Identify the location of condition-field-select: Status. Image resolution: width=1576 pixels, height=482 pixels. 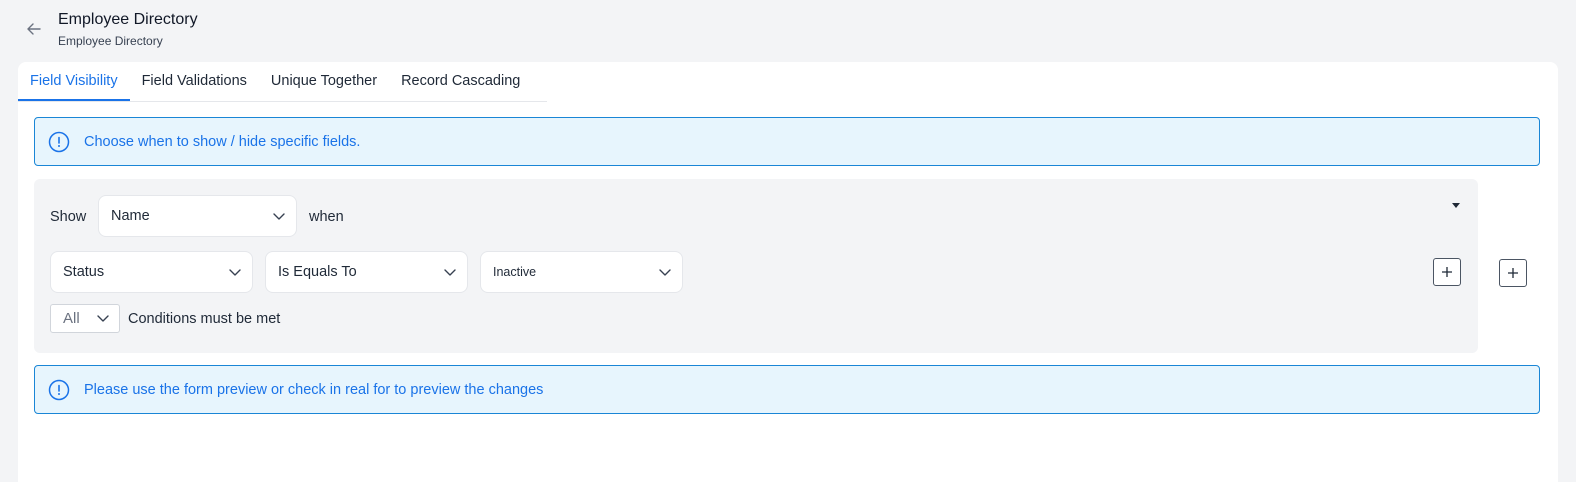
(151, 272).